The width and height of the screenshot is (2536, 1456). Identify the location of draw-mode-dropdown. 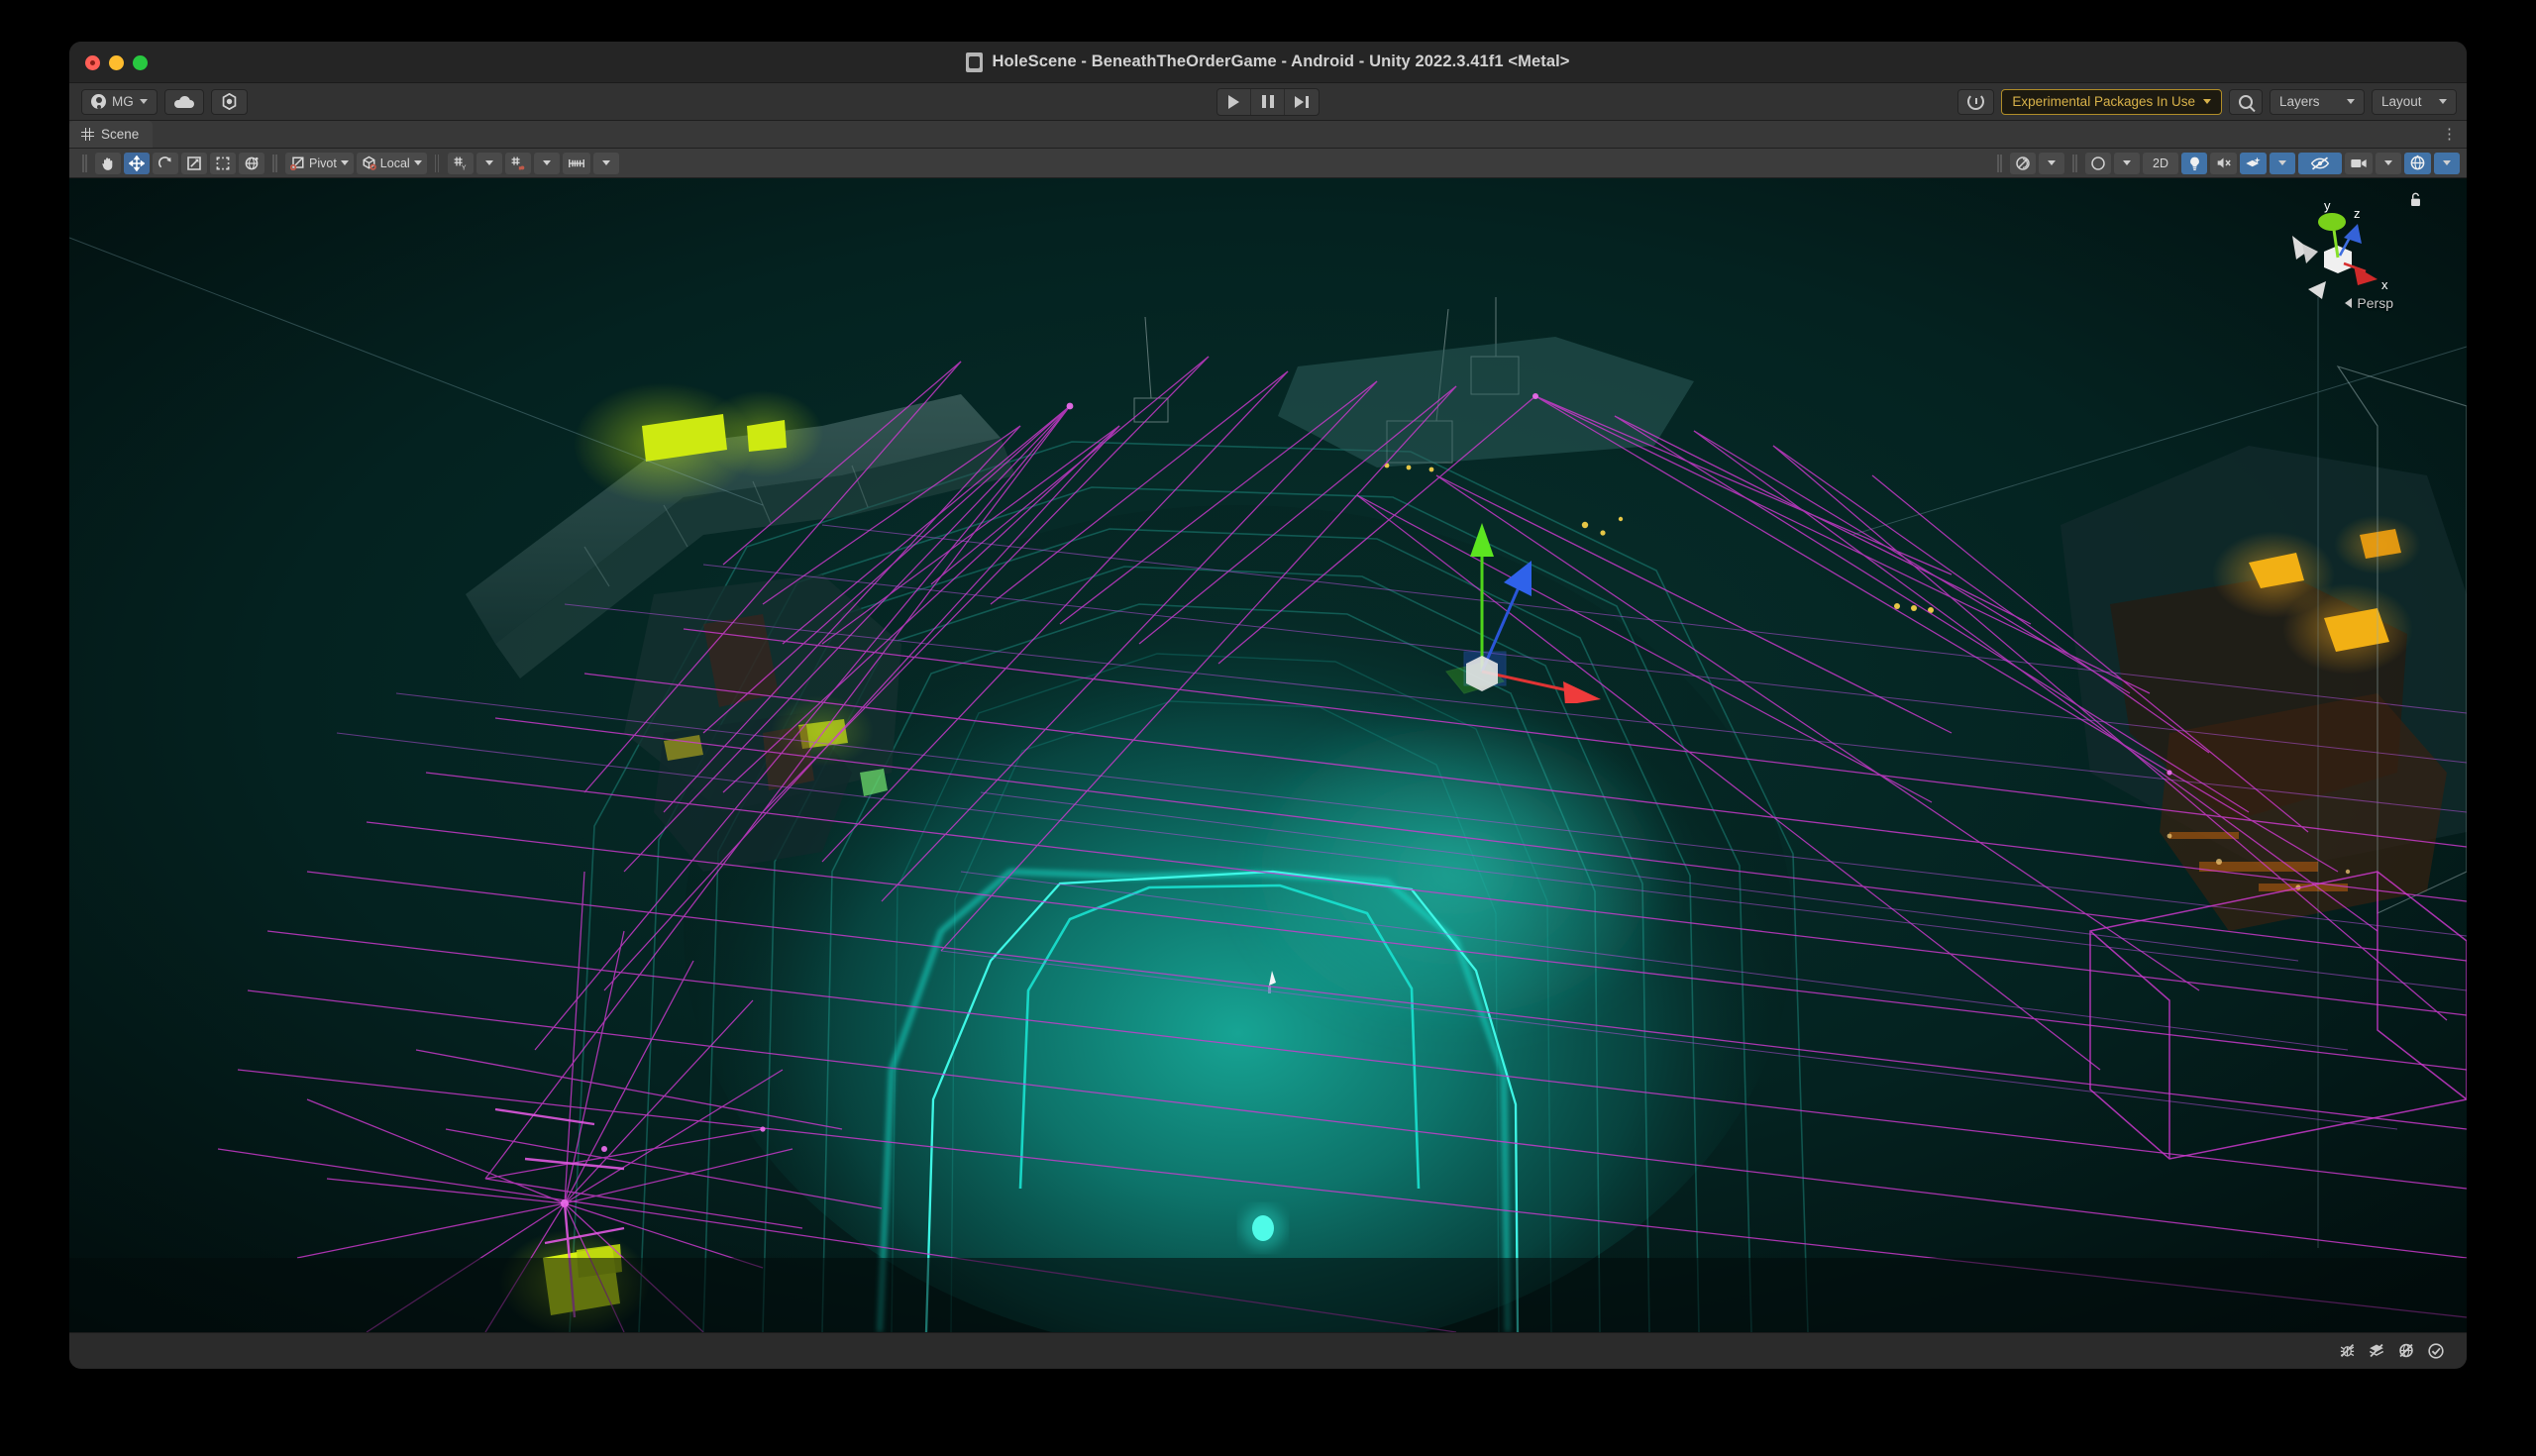
(2051, 163).